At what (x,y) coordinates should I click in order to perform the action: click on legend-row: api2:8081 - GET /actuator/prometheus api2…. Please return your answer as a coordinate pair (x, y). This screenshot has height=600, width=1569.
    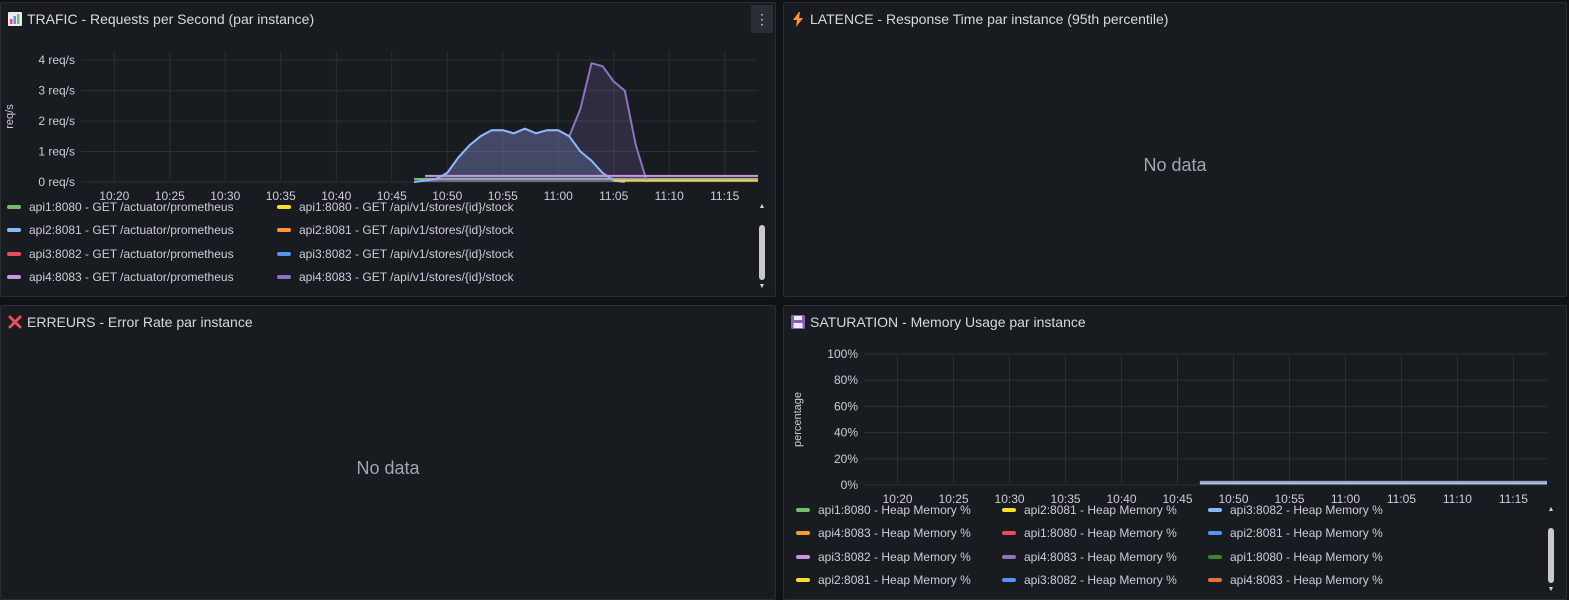
    Looking at the image, I should click on (382, 231).